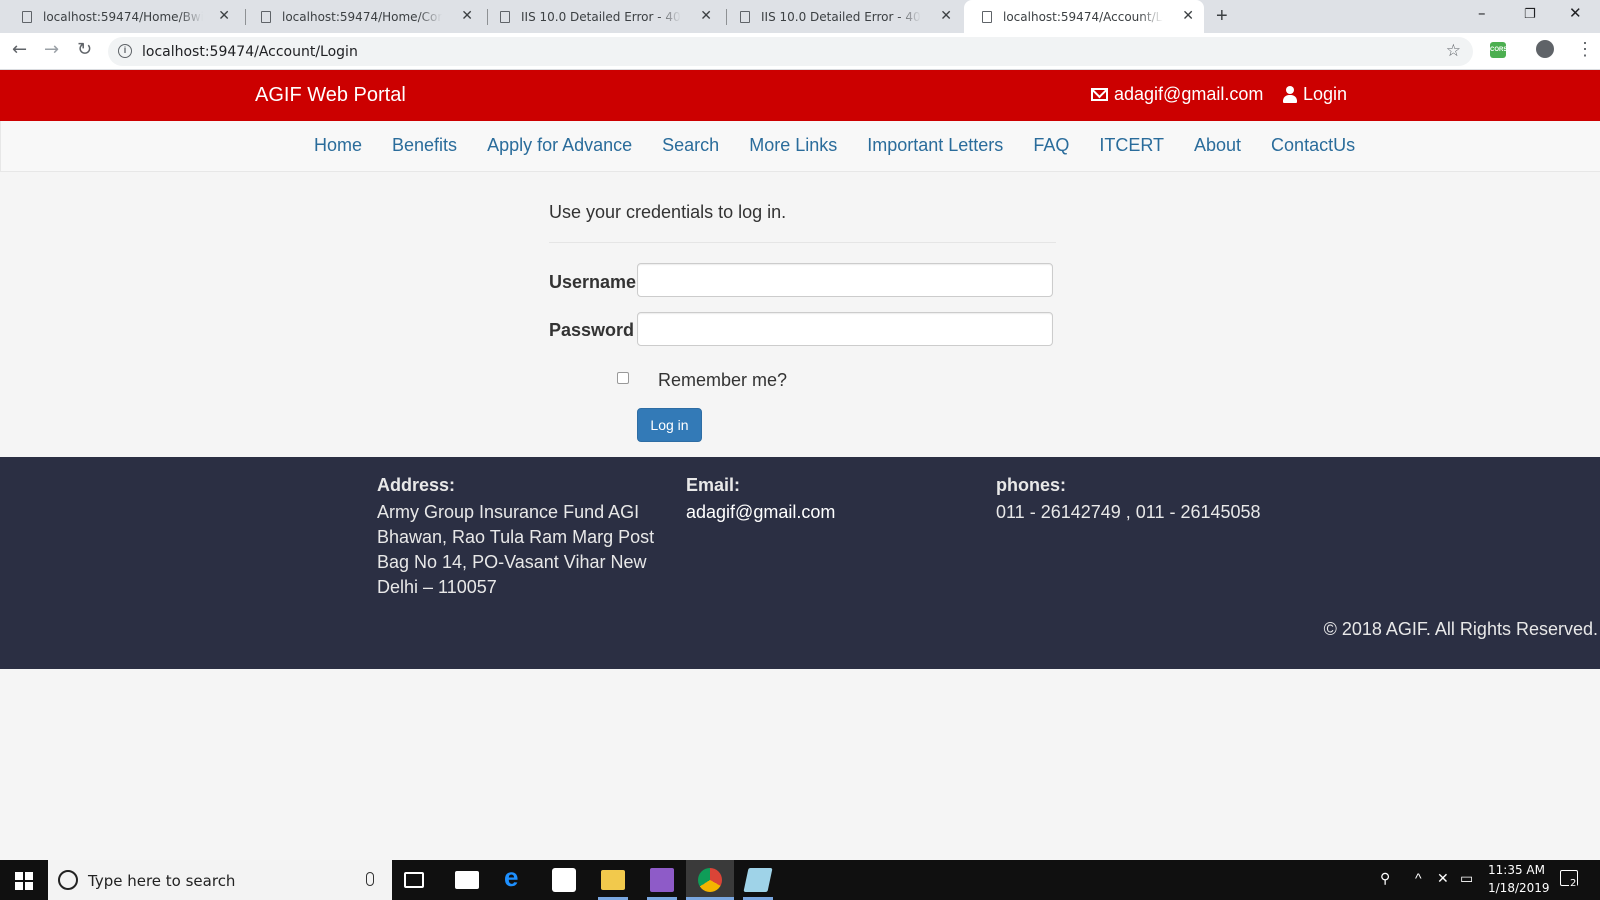 This screenshot has height=900, width=1600. I want to click on nav-apply-for-advance: Apply for Advance, so click(559, 145).